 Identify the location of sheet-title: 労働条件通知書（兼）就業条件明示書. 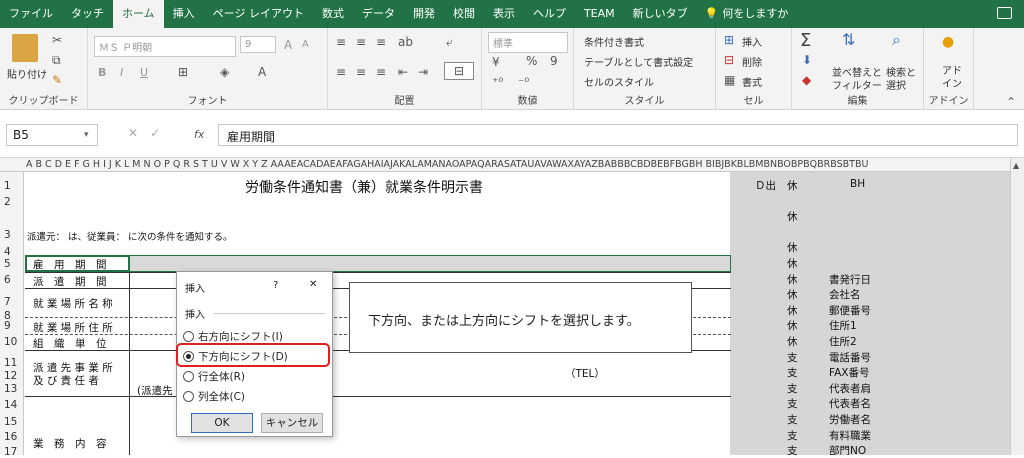
(364, 187).